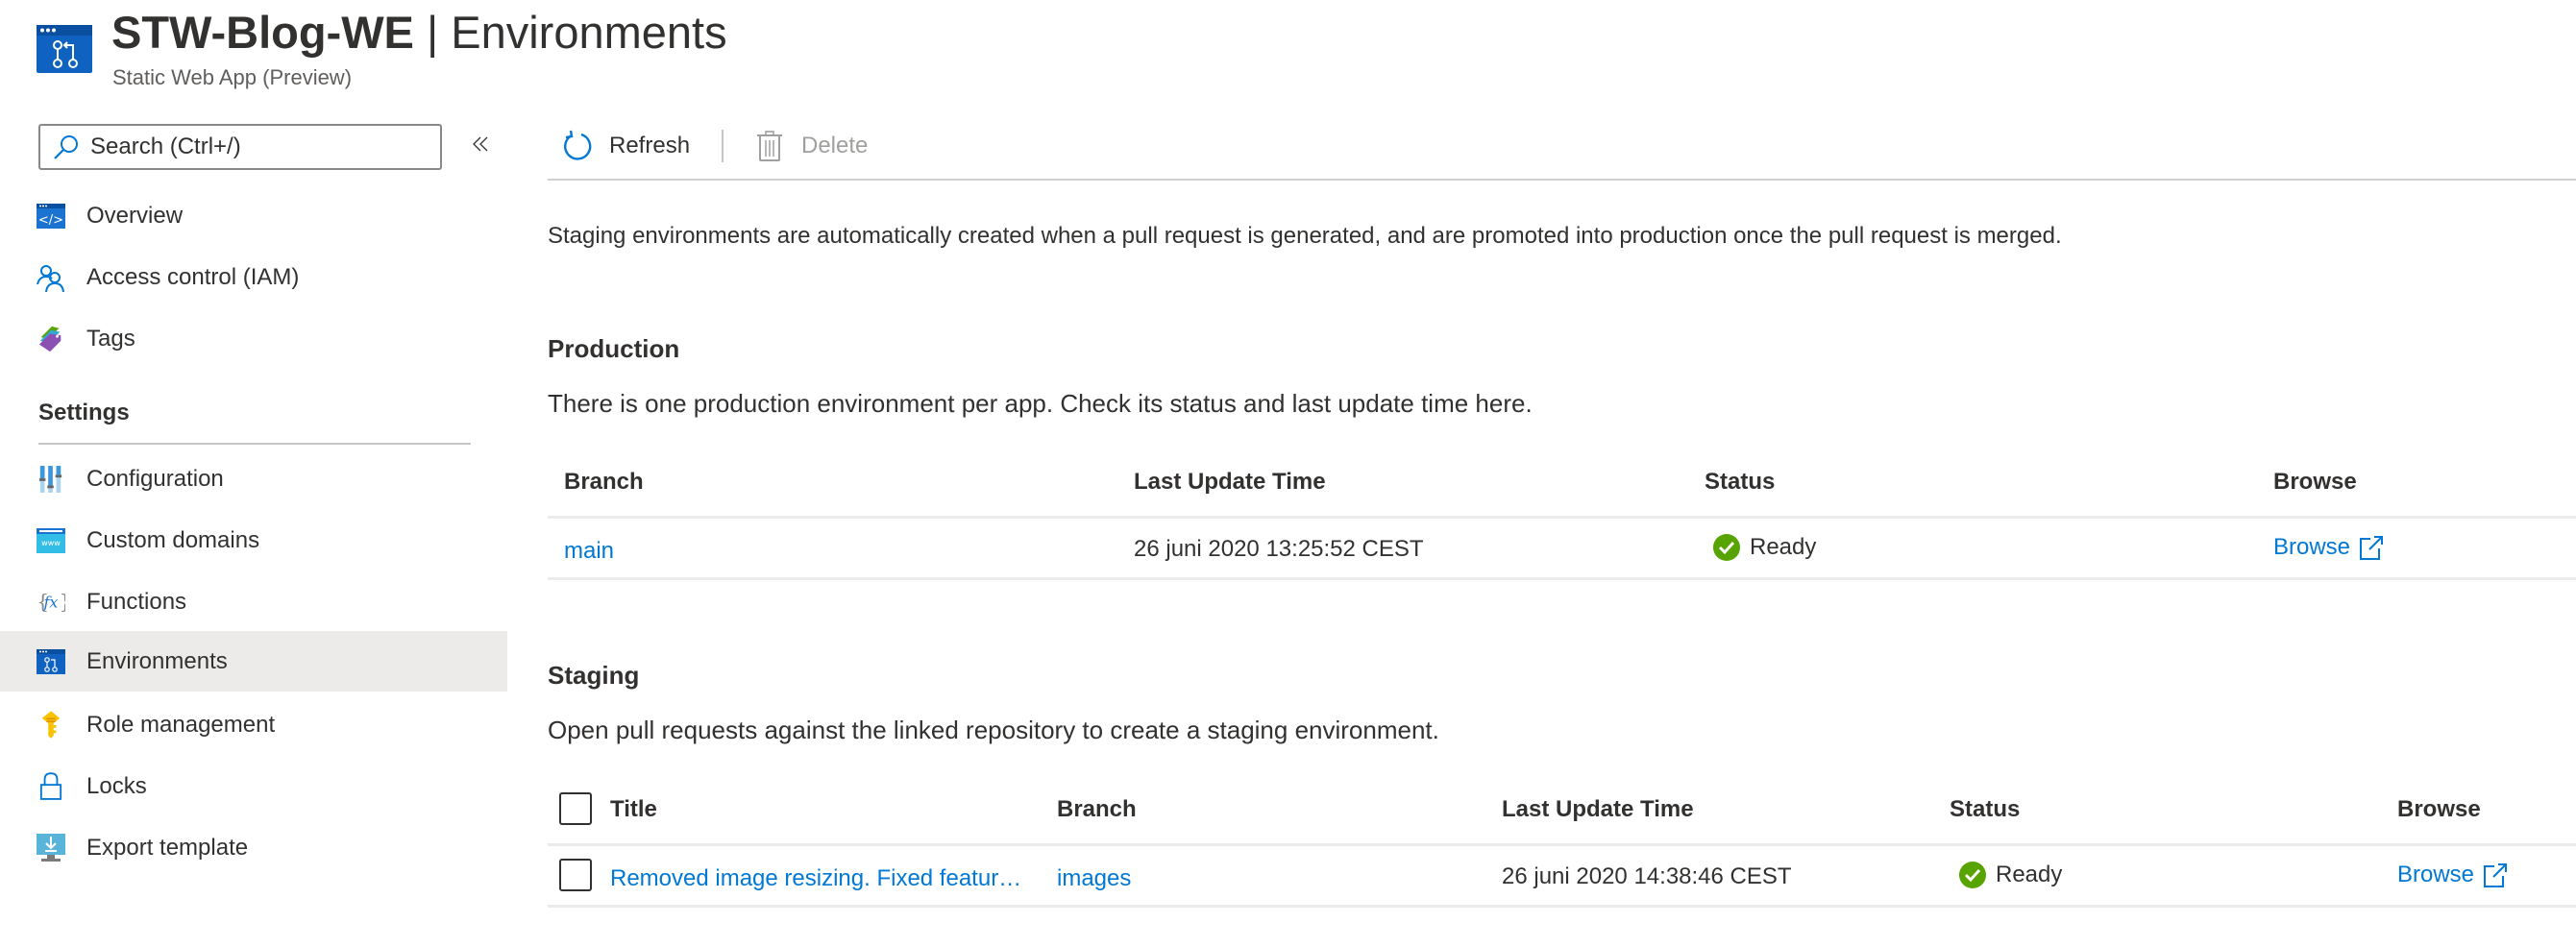 The image size is (2576, 947). What do you see at coordinates (835, 145) in the screenshot?
I see `delete-label: Delete` at bounding box center [835, 145].